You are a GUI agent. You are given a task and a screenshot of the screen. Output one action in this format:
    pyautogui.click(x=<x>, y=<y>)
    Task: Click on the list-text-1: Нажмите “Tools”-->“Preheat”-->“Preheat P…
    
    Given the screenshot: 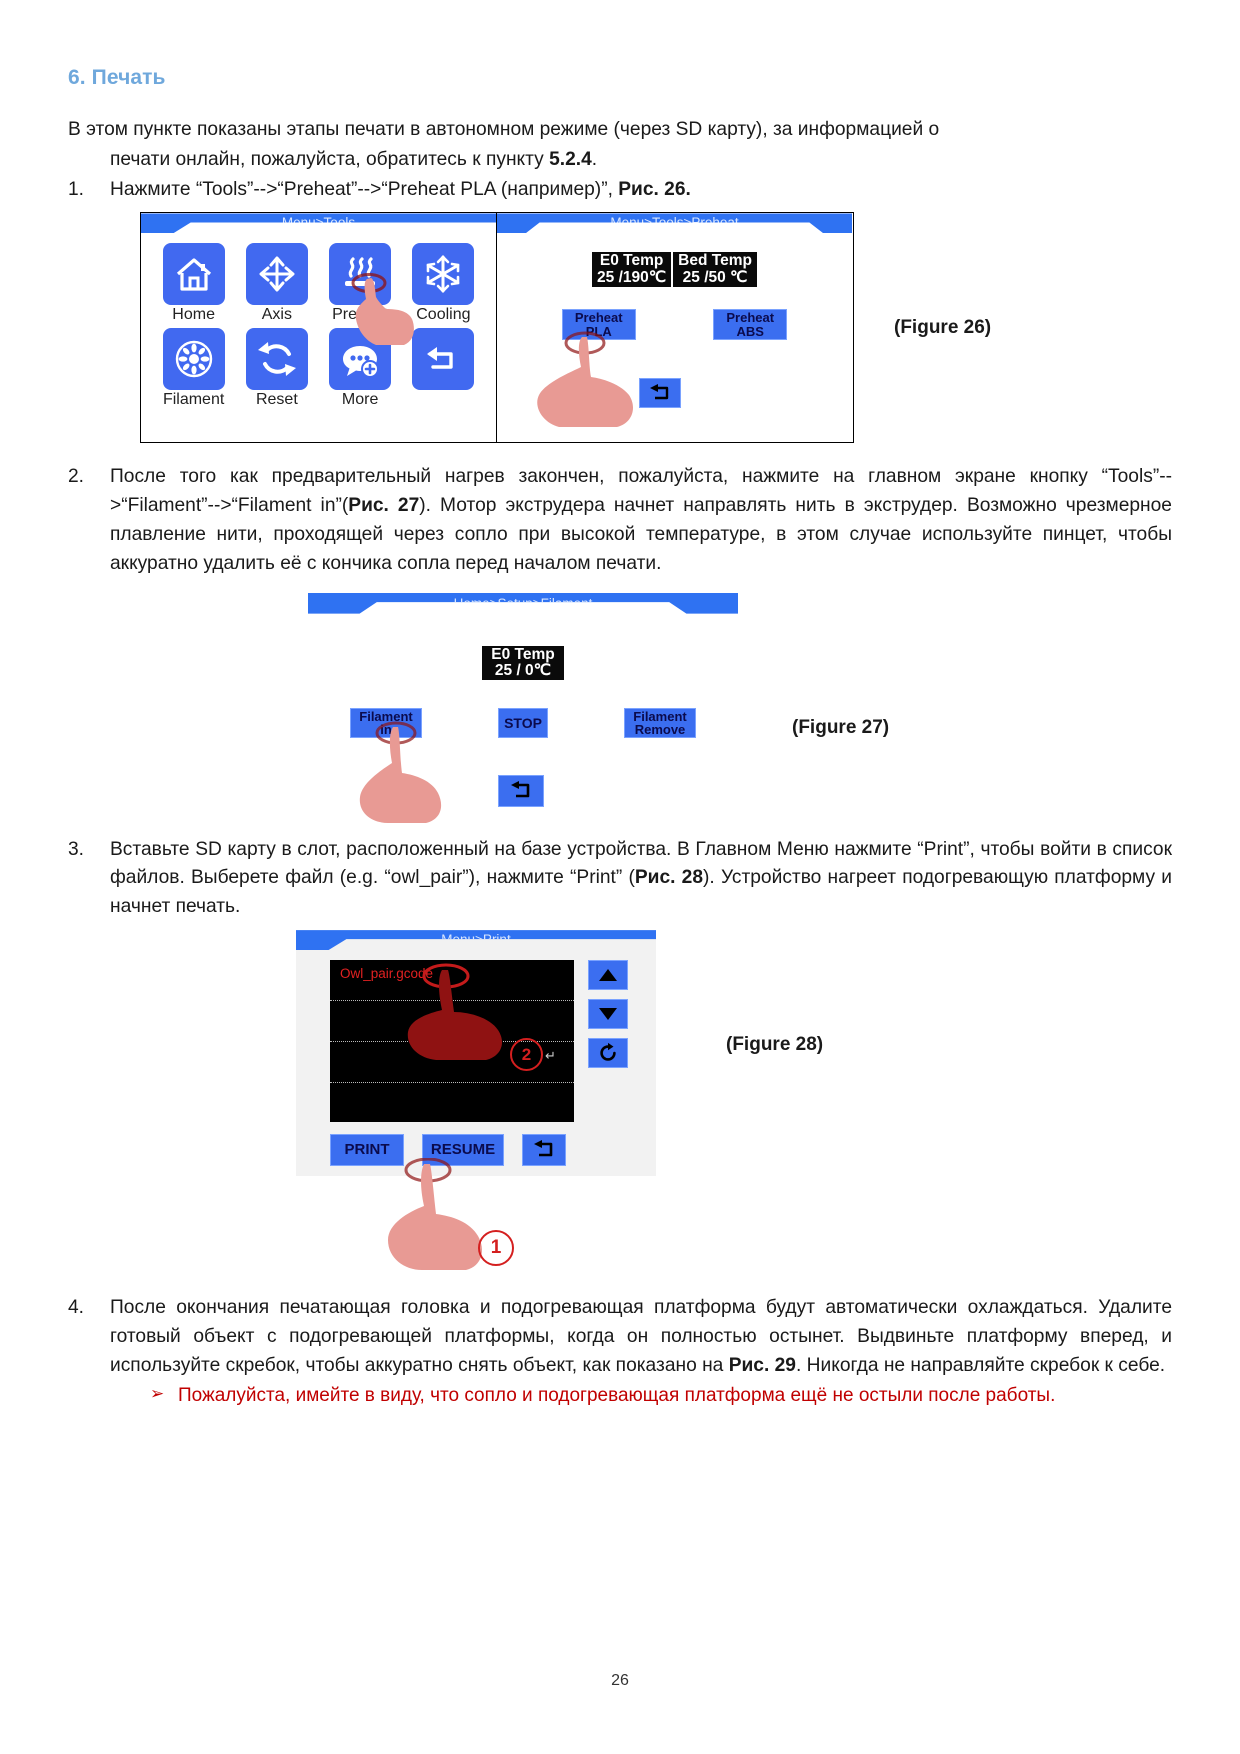 What is the action you would take?
    pyautogui.click(x=641, y=190)
    